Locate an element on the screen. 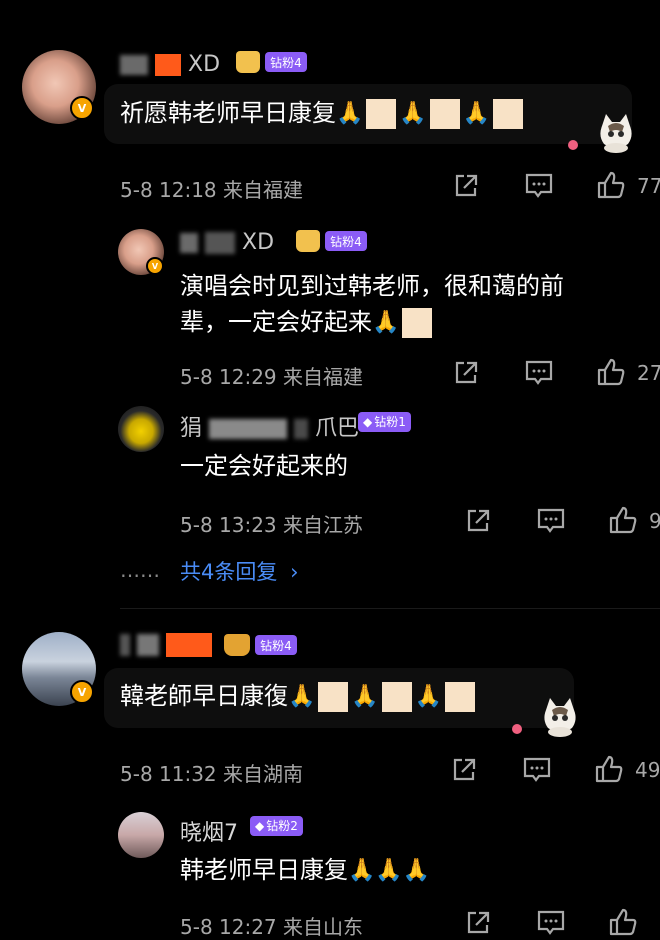 This screenshot has width=660, height=940. comment-text: 祈愿韩老师早日康复🙏 🙏 🙏 is located at coordinates (323, 113).